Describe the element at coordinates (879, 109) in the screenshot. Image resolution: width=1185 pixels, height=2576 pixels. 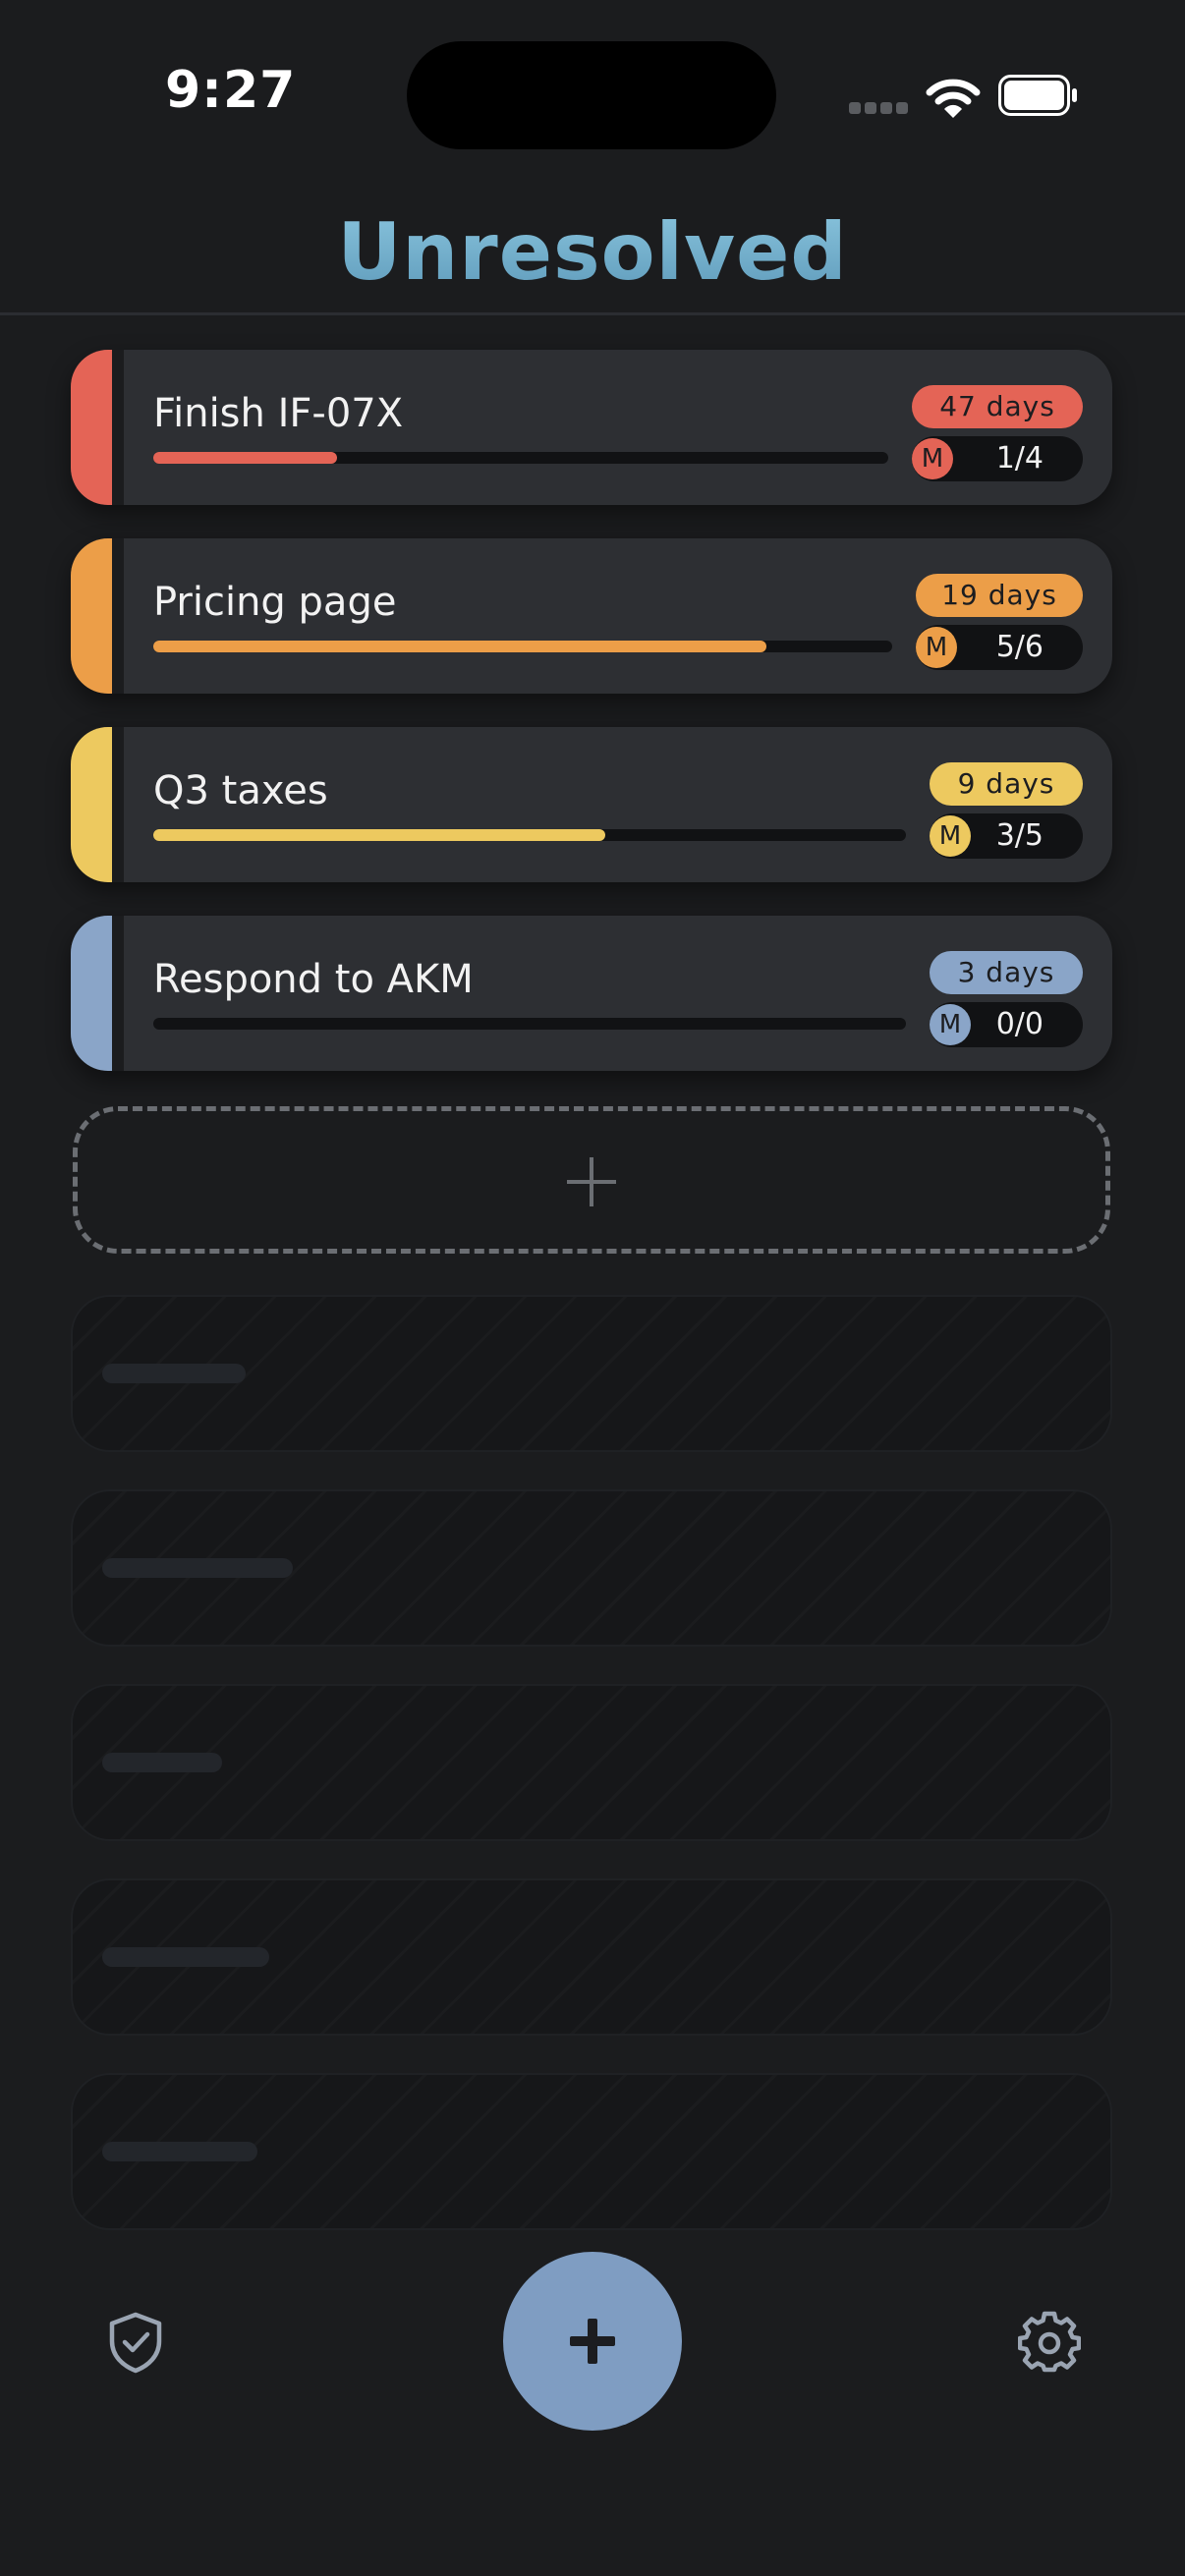
I see `cellular-signal-icon` at that location.